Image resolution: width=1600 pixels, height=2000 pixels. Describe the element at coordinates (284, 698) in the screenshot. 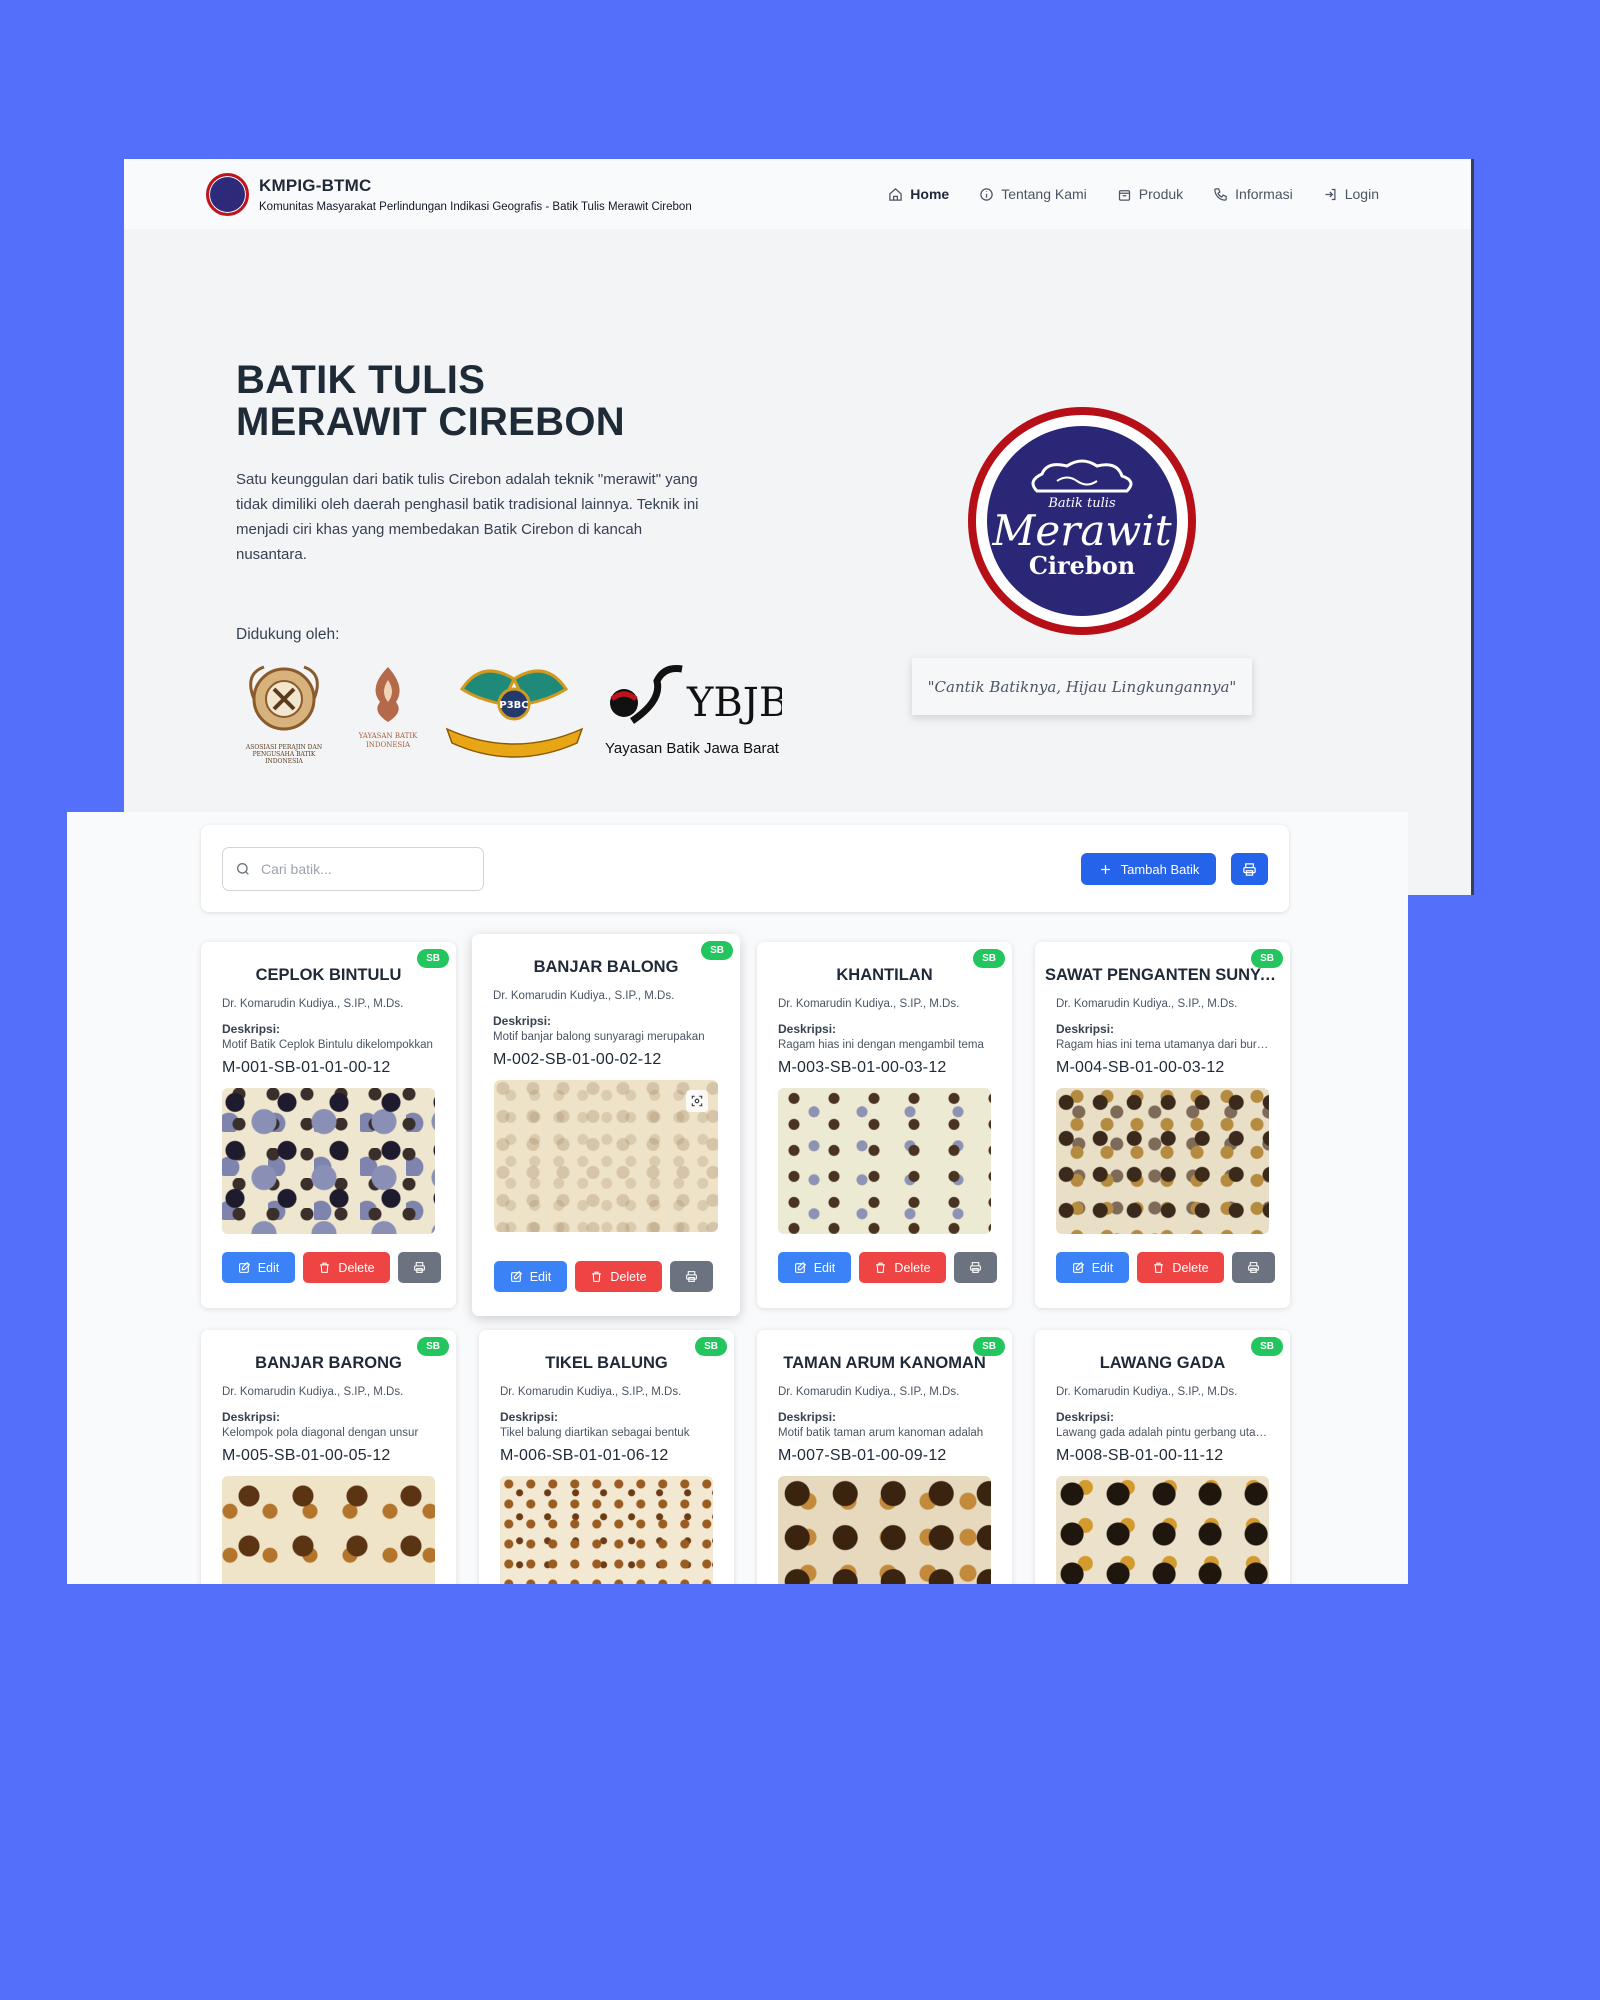

I see `appbi-emblem-icon` at that location.